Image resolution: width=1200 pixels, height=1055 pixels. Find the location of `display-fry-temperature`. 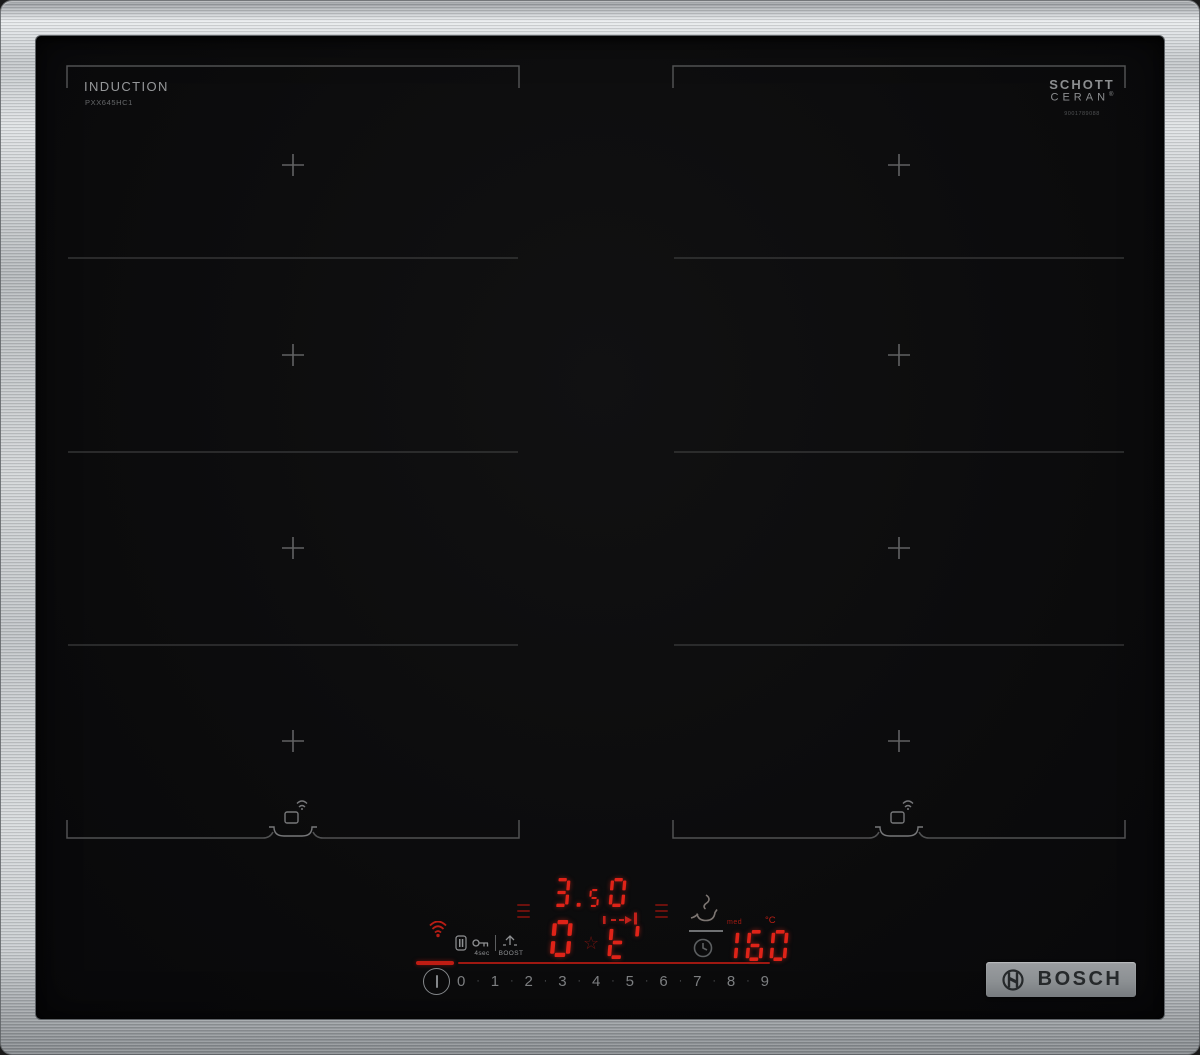

display-fry-temperature is located at coordinates (755, 946).